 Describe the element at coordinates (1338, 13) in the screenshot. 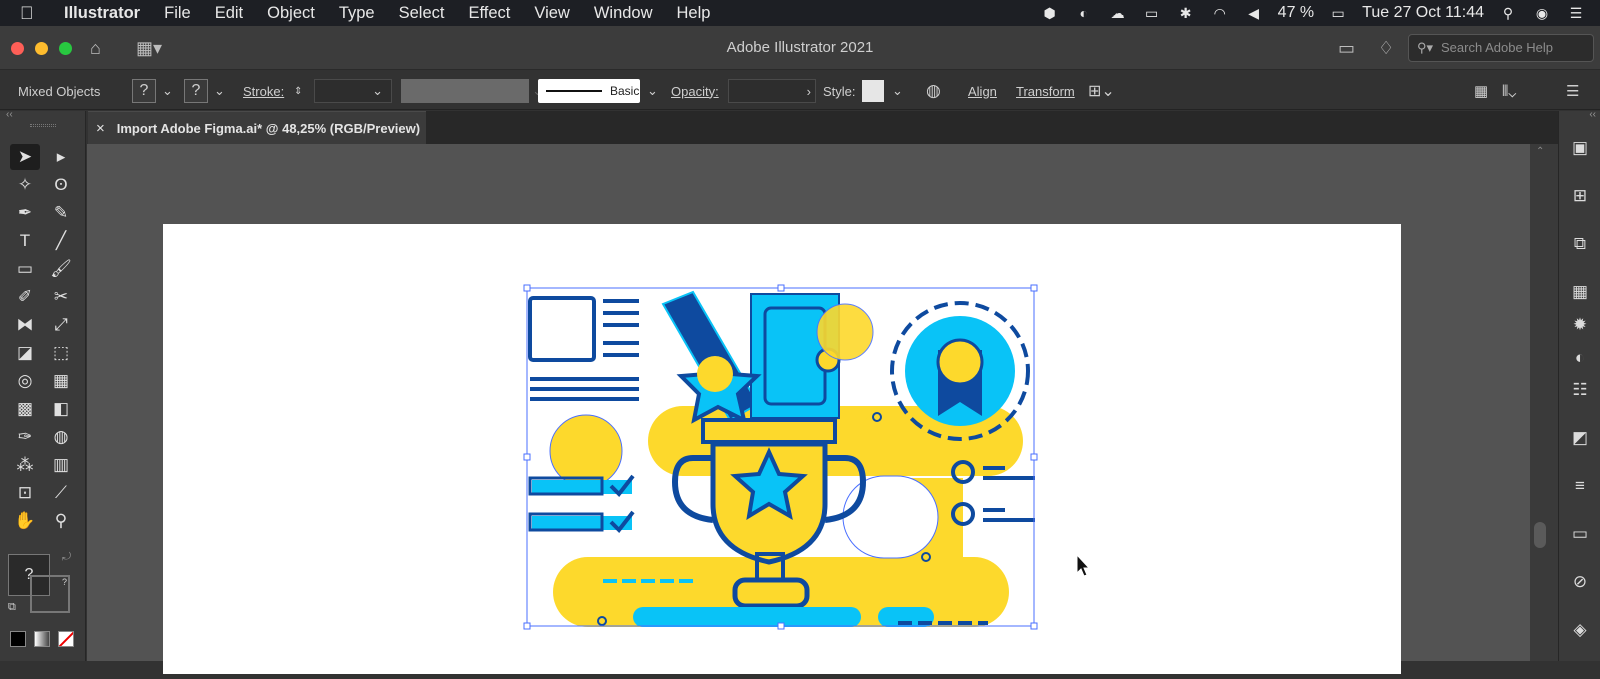

I see `battery-icon: ▭` at that location.